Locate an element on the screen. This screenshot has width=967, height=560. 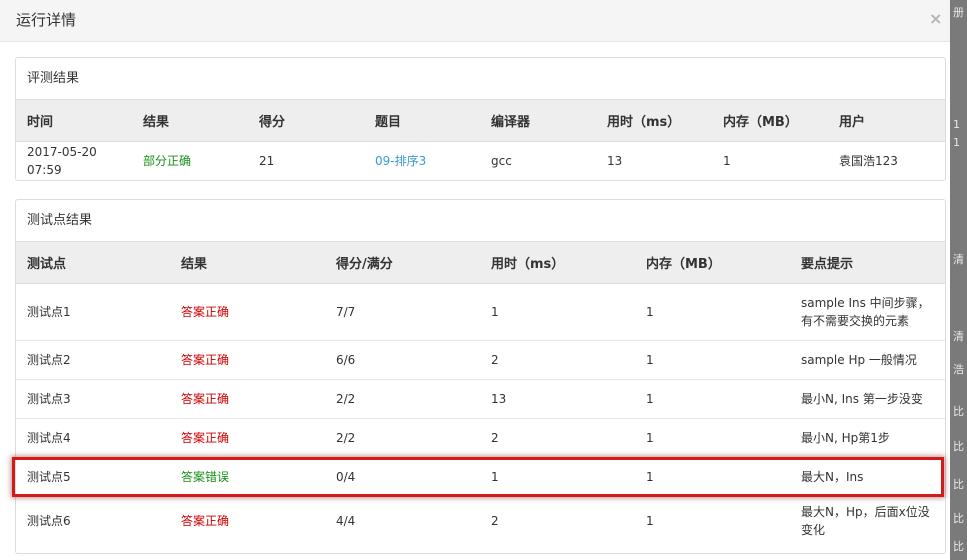
memory-mb: 1 is located at coordinates (727, 161).